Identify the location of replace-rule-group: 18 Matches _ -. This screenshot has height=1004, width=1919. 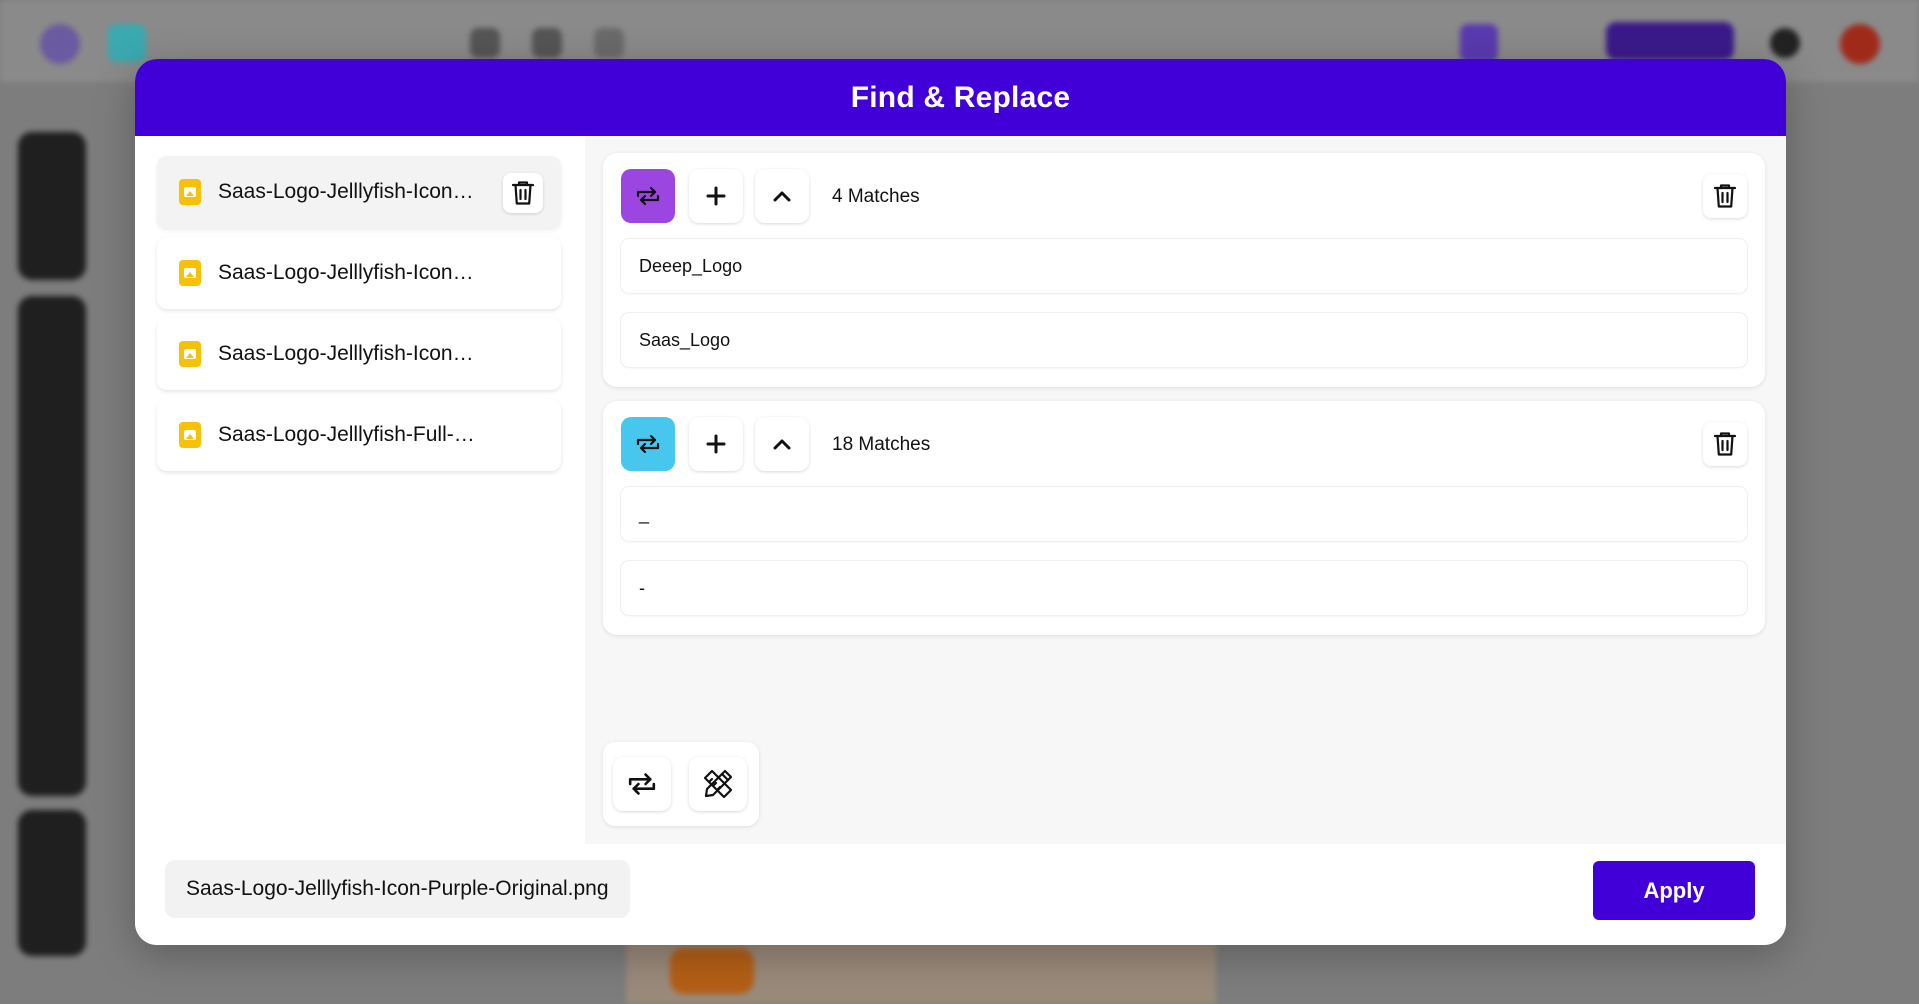
(1184, 518).